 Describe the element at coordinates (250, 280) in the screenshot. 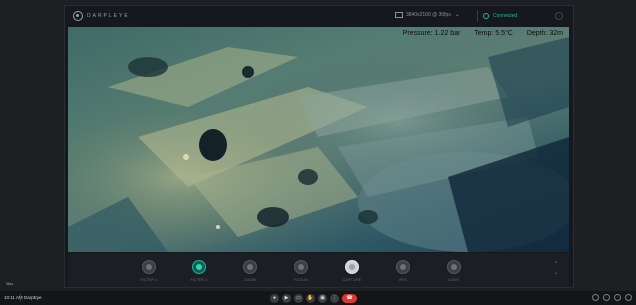

I see `control-label: ZOOM` at that location.